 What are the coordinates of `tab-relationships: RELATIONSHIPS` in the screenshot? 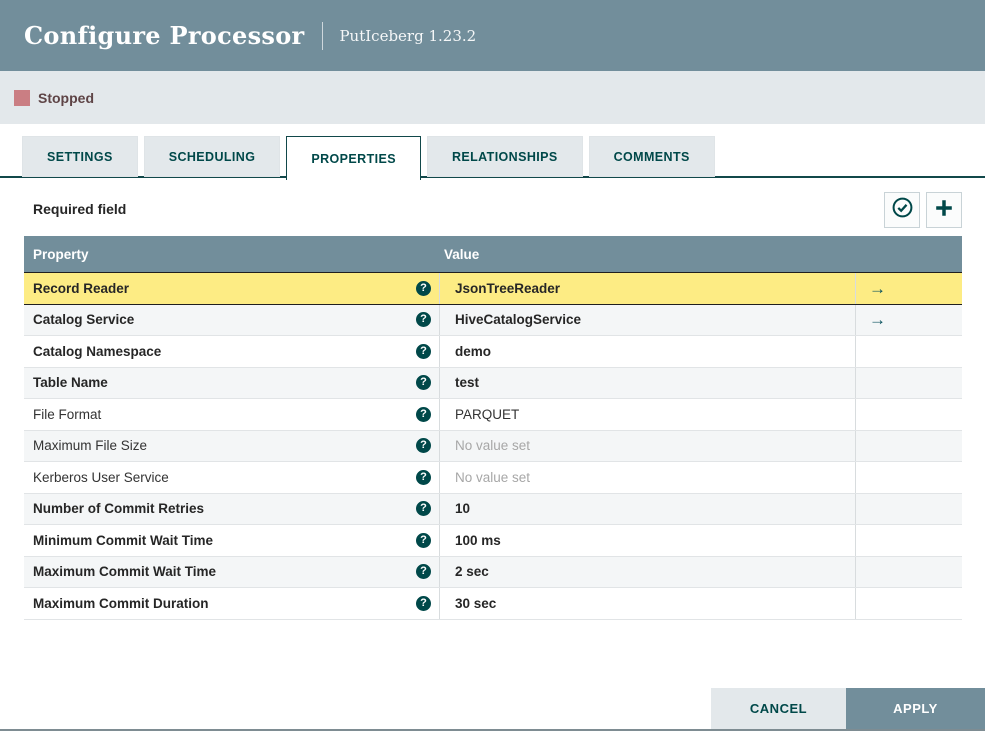 It's located at (504, 156).